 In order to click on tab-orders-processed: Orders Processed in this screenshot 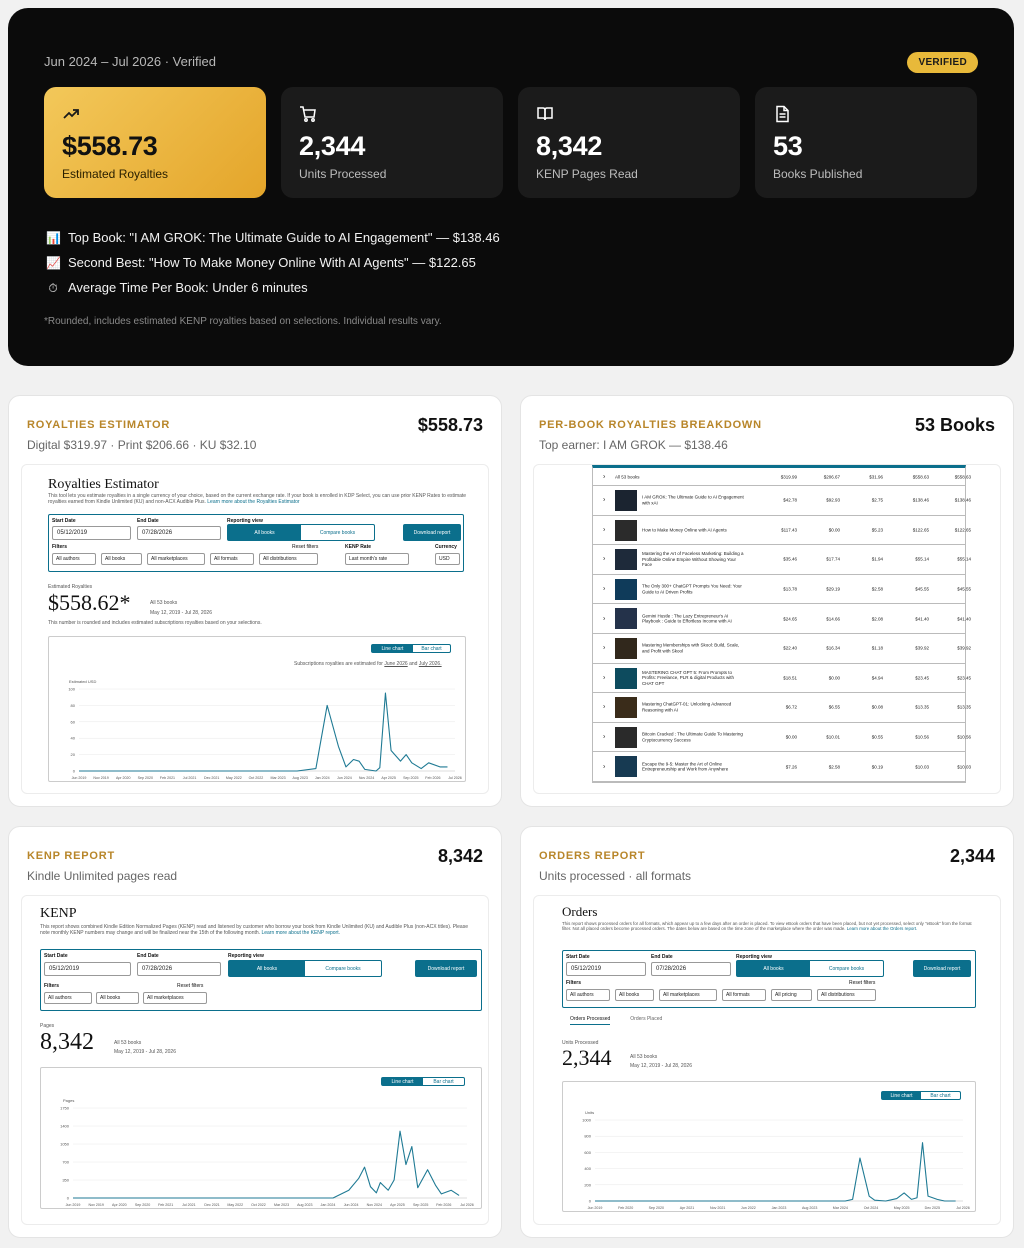, I will do `click(590, 1020)`.